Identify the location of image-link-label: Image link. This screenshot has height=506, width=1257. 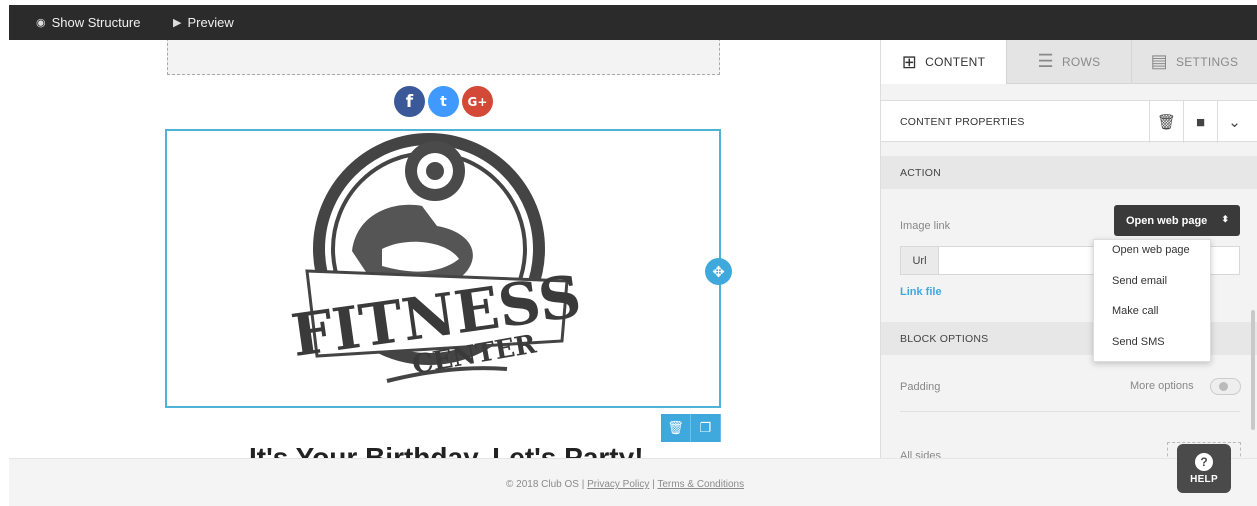
(925, 226).